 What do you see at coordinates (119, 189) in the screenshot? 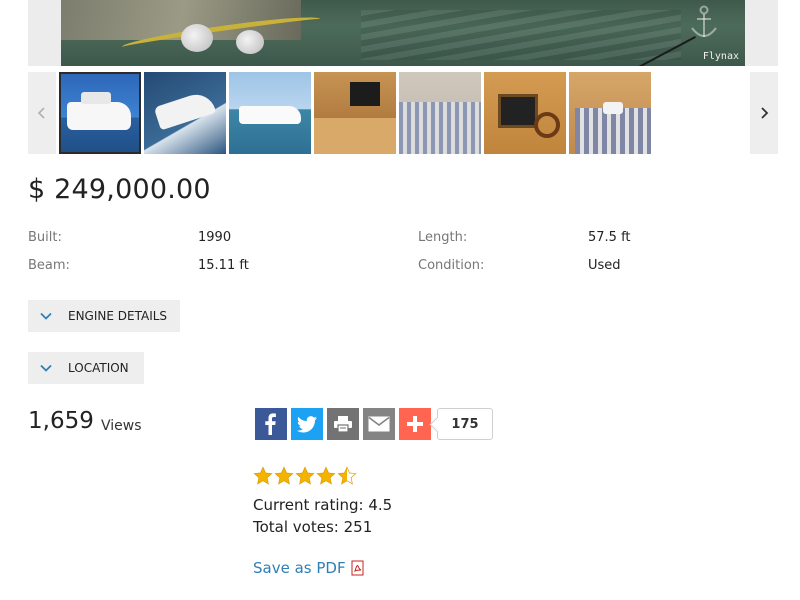
I see `listing-price: $ 249,000.00` at bounding box center [119, 189].